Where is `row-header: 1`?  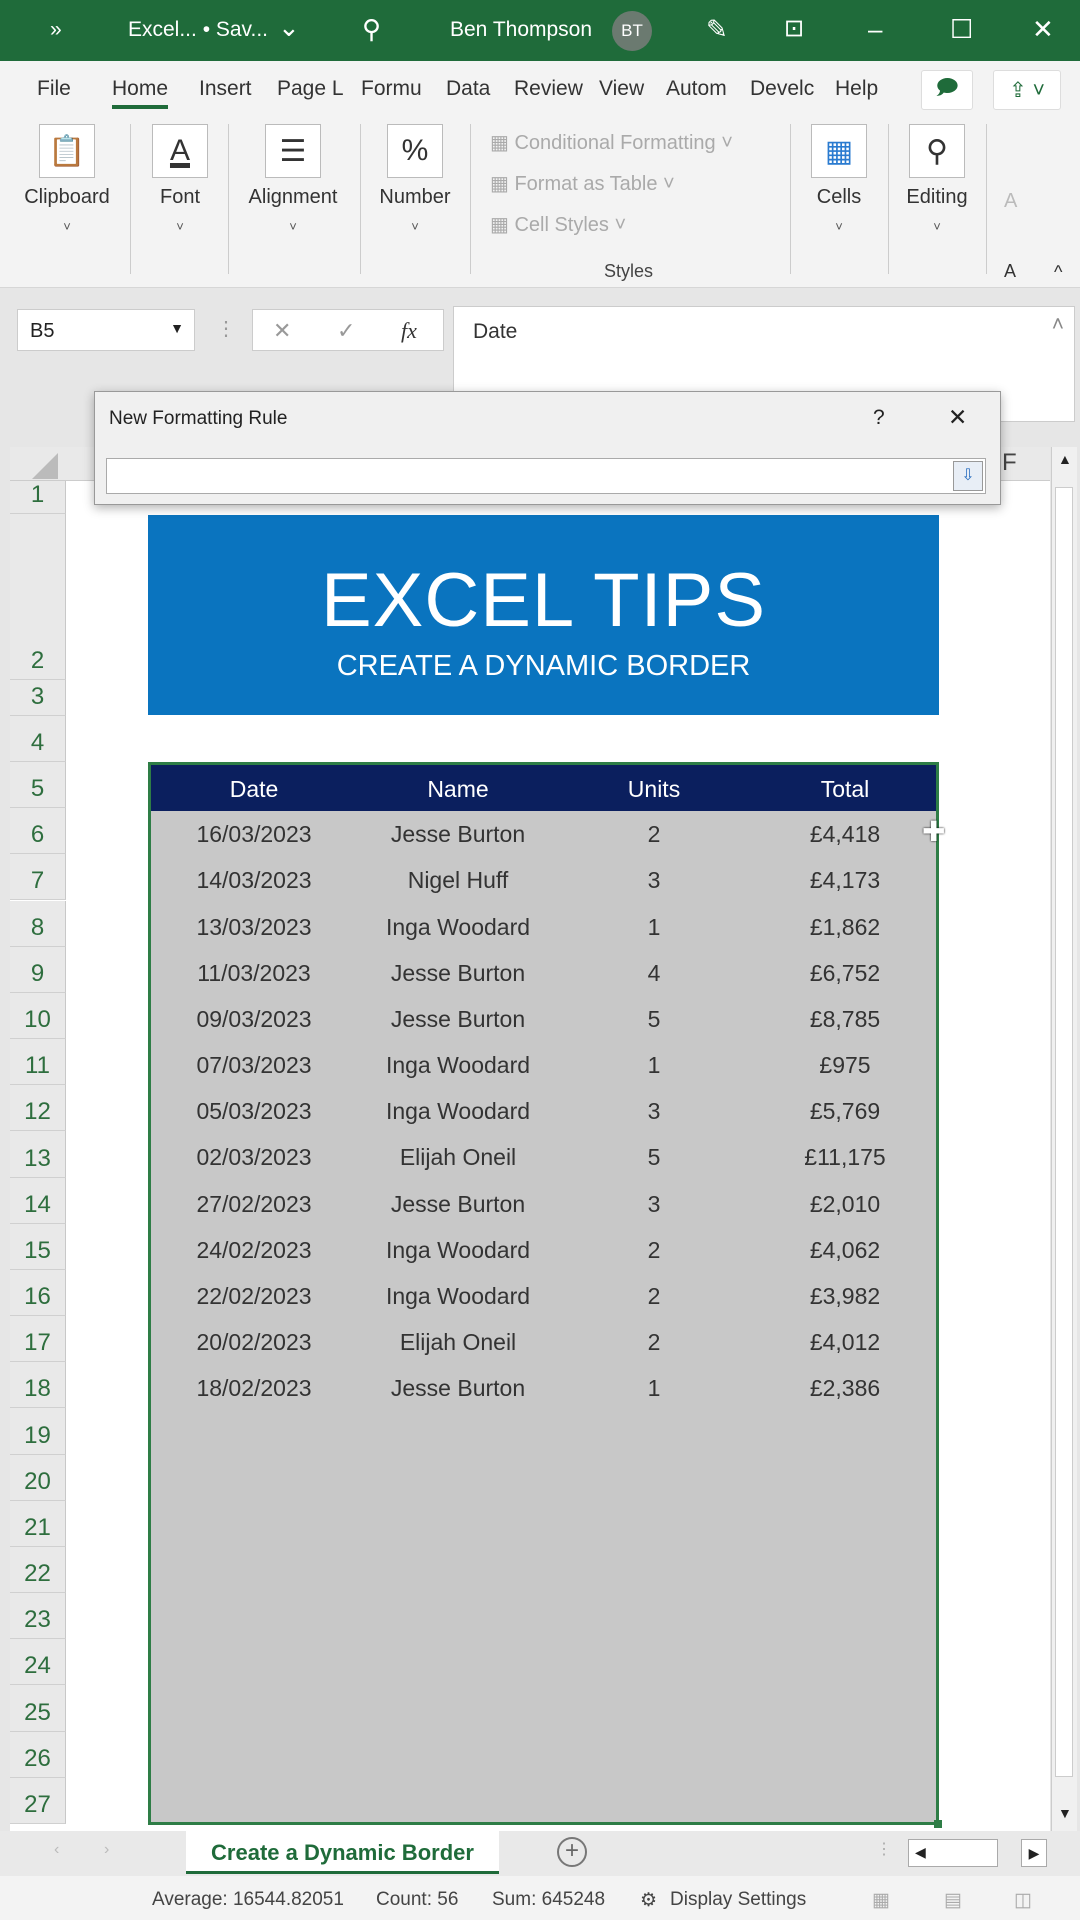 row-header: 1 is located at coordinates (38, 497).